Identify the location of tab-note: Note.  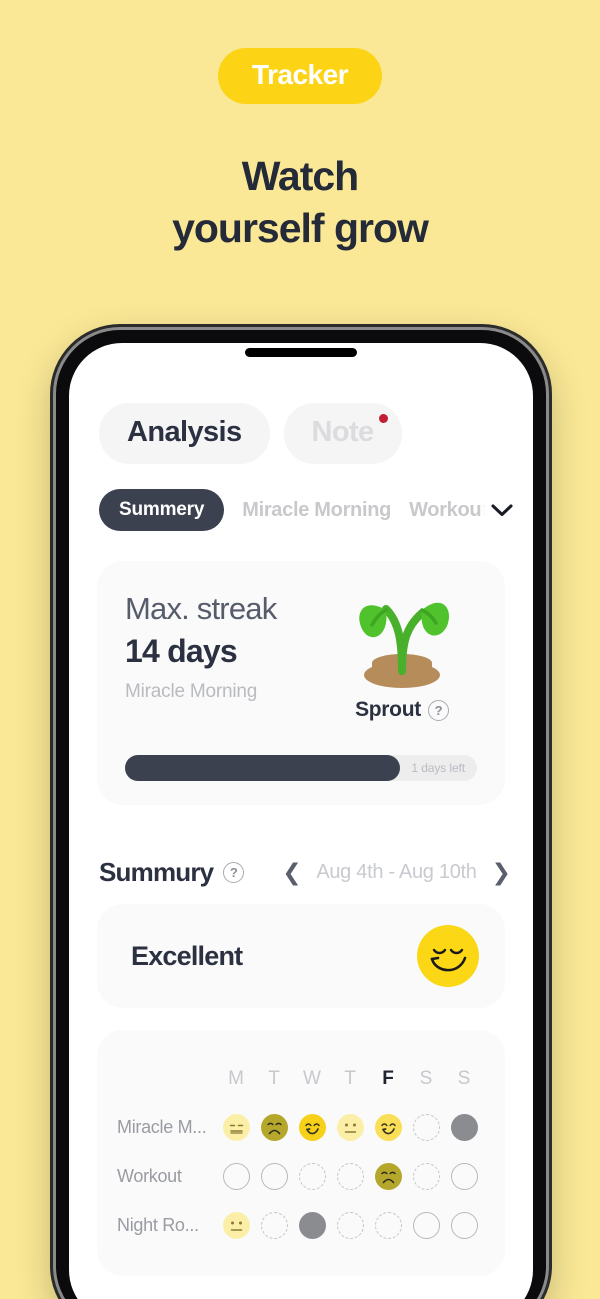
(342, 433).